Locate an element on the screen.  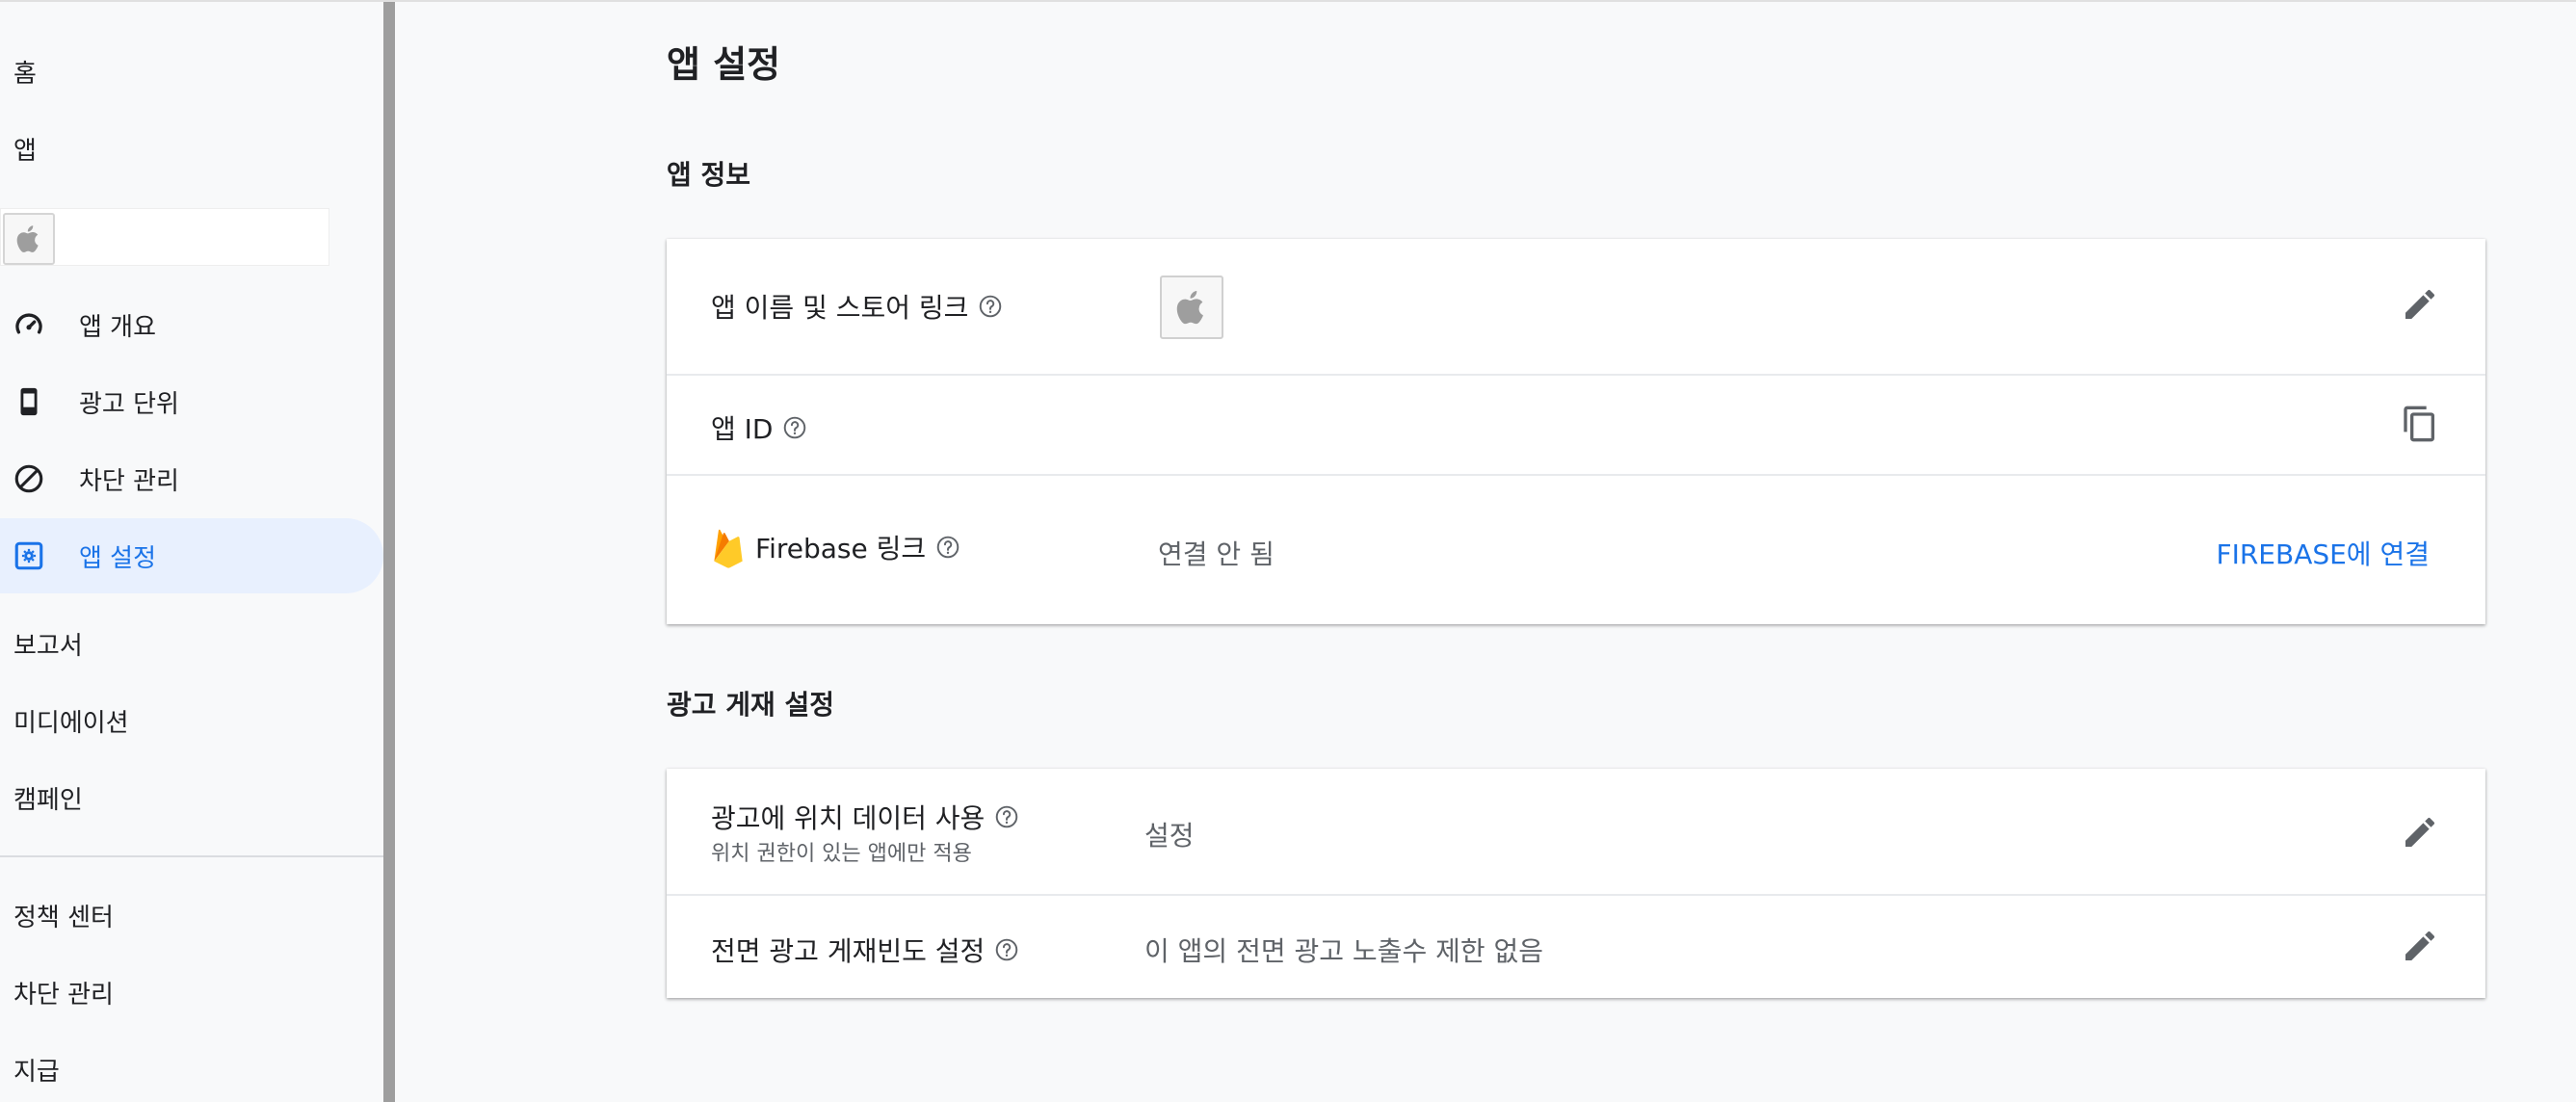
firebase-link-row: Firebase 링크 연결 안 됨 FIREBASE에 연결 is located at coordinates (1576, 550).